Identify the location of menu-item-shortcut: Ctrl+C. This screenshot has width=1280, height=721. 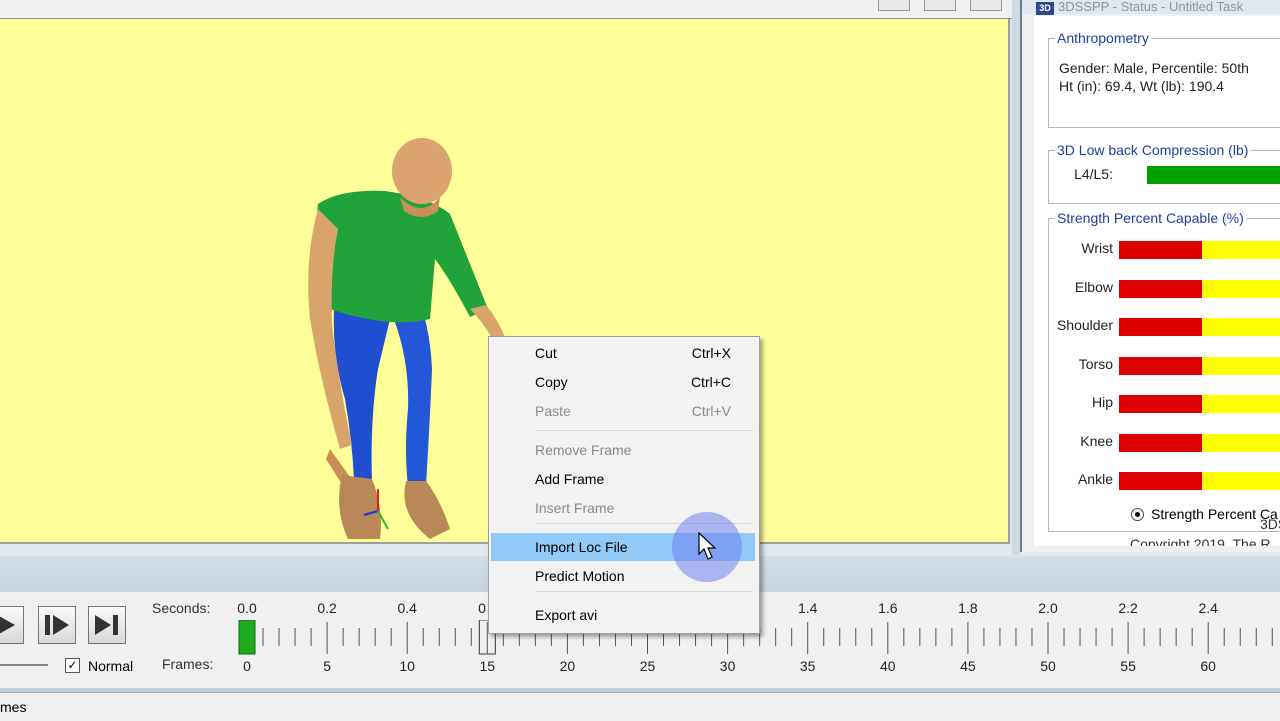
(710, 382).